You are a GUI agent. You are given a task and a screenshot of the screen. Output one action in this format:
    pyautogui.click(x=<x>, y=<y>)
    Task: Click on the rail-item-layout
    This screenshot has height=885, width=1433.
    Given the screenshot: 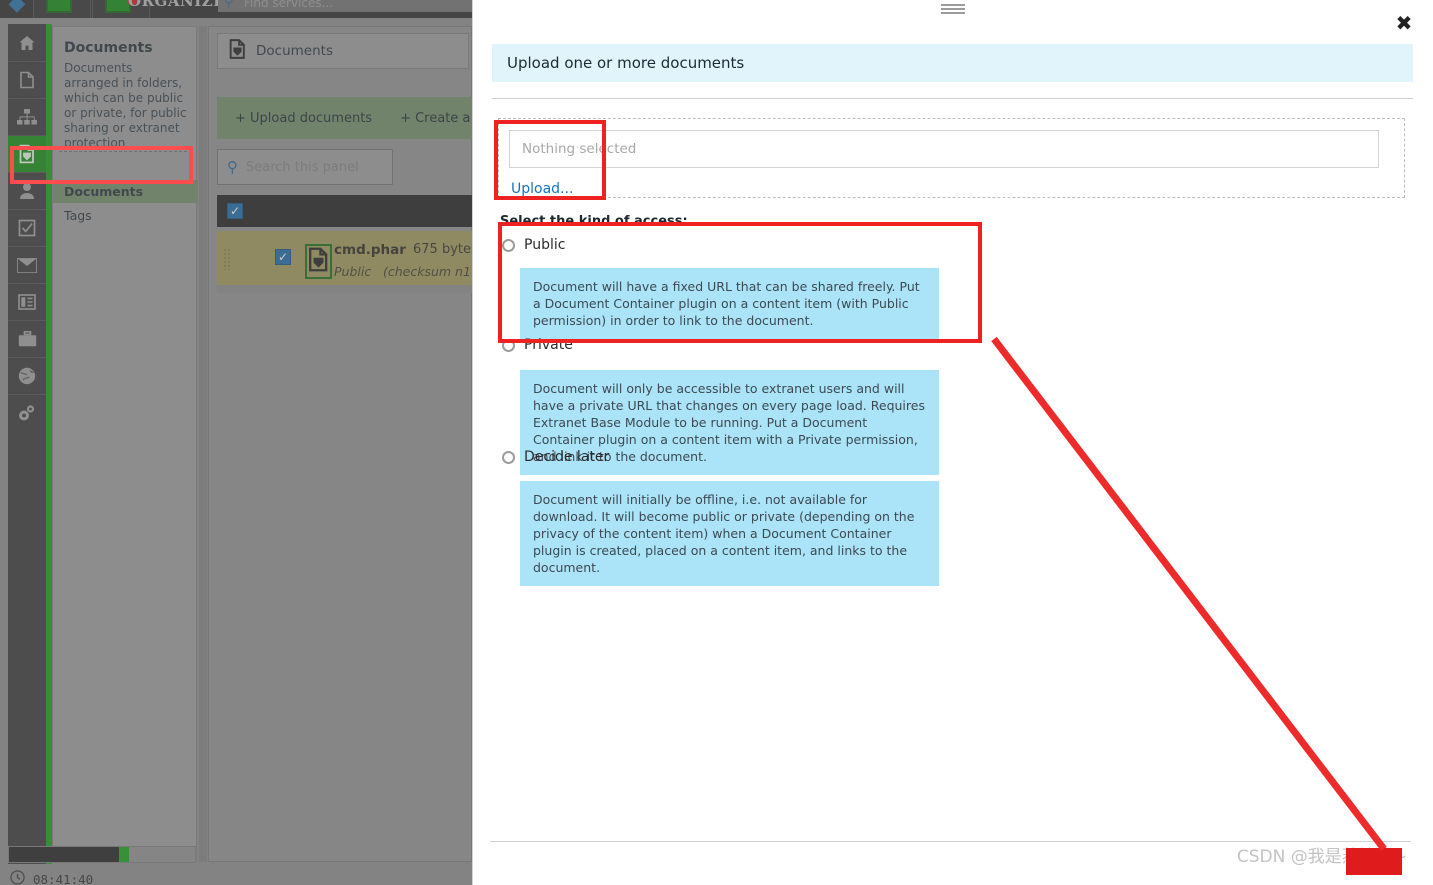 What is the action you would take?
    pyautogui.click(x=27, y=301)
    